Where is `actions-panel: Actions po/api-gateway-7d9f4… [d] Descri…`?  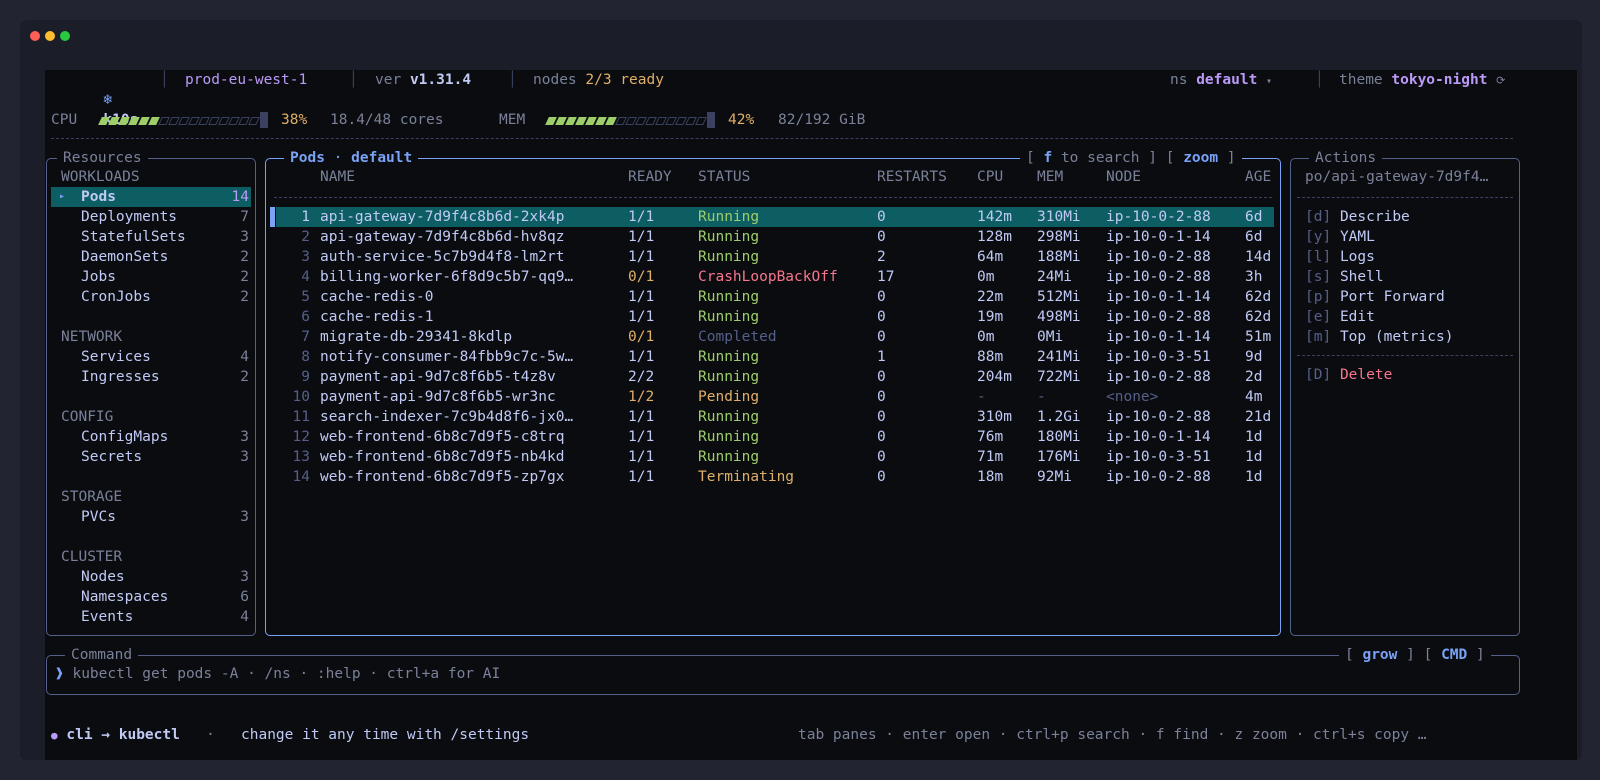 actions-panel: Actions po/api-gateway-7d9f4… [d] Descri… is located at coordinates (1405, 392).